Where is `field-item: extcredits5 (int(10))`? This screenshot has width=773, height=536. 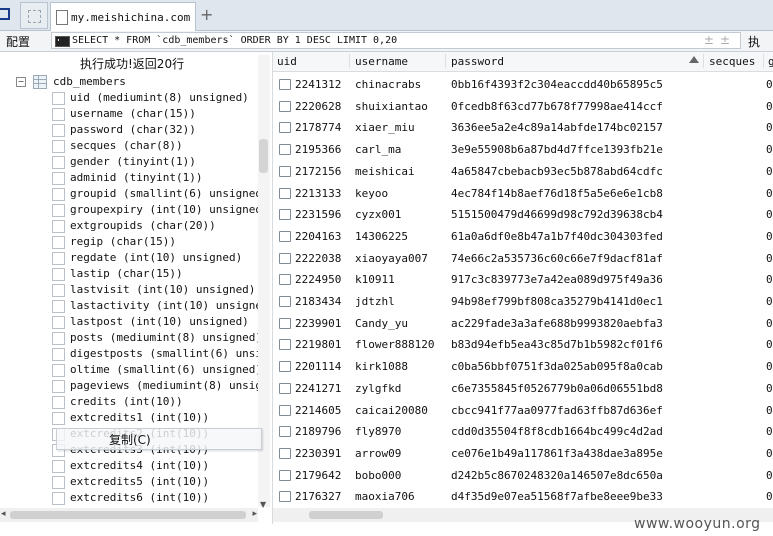 field-item: extcredits5 (int(10)) is located at coordinates (157, 483).